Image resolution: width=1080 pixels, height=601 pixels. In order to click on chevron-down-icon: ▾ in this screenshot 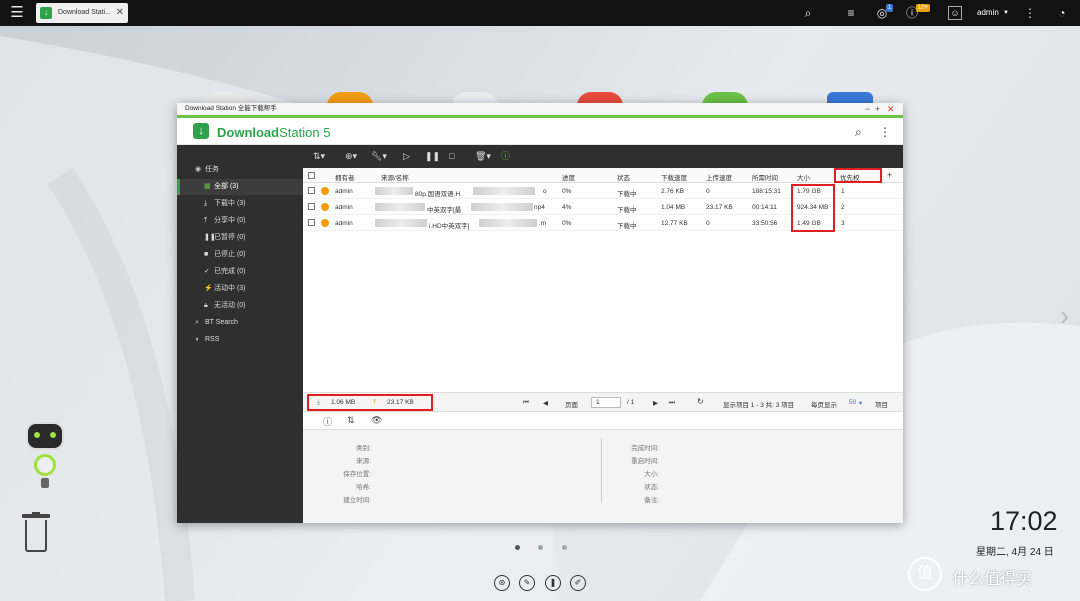, I will do `click(860, 403)`.